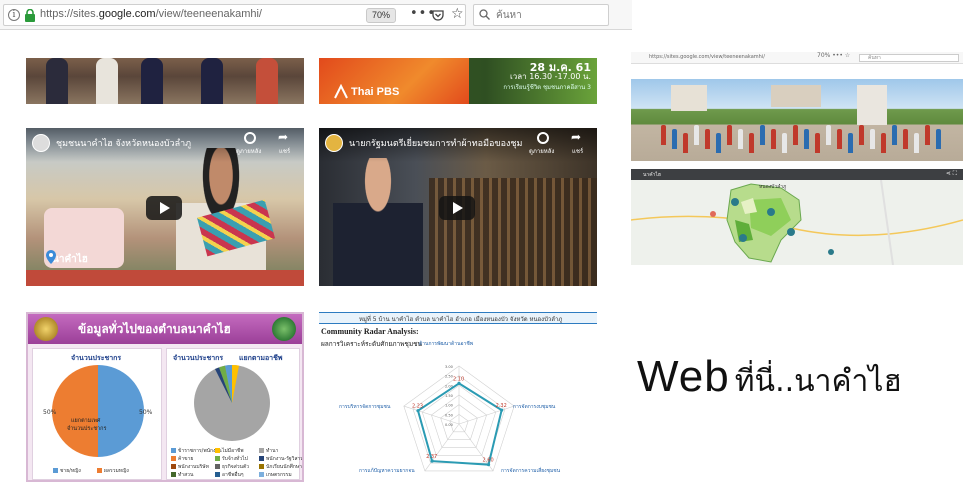 Image resolution: width=963 pixels, height=482 pixels. What do you see at coordinates (458, 379) in the screenshot?
I see `radar-value-label: 2.10` at bounding box center [458, 379].